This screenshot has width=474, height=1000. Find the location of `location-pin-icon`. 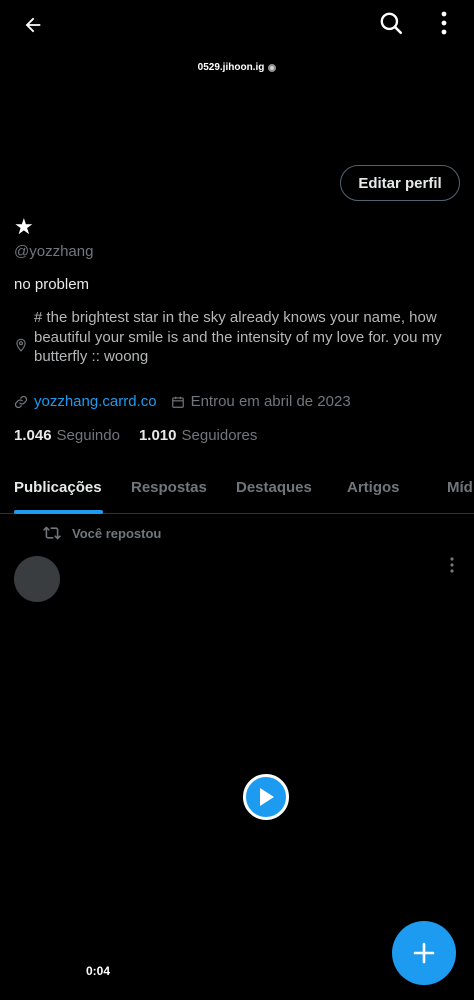

location-pin-icon is located at coordinates (21, 345).